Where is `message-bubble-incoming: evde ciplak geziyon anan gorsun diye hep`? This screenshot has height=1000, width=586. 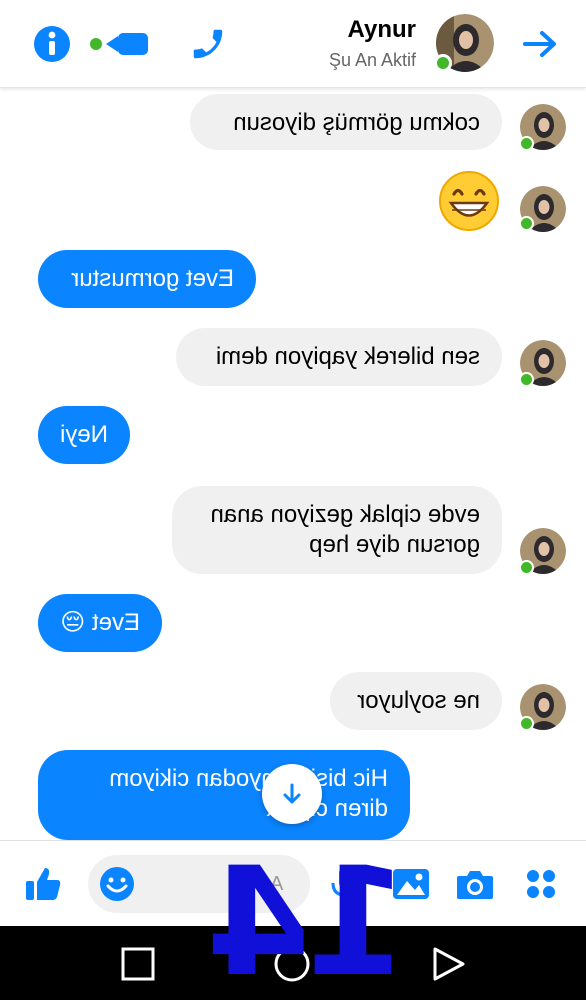 message-bubble-incoming: evde ciplak geziyon anan gorsun diye hep is located at coordinates (337, 530).